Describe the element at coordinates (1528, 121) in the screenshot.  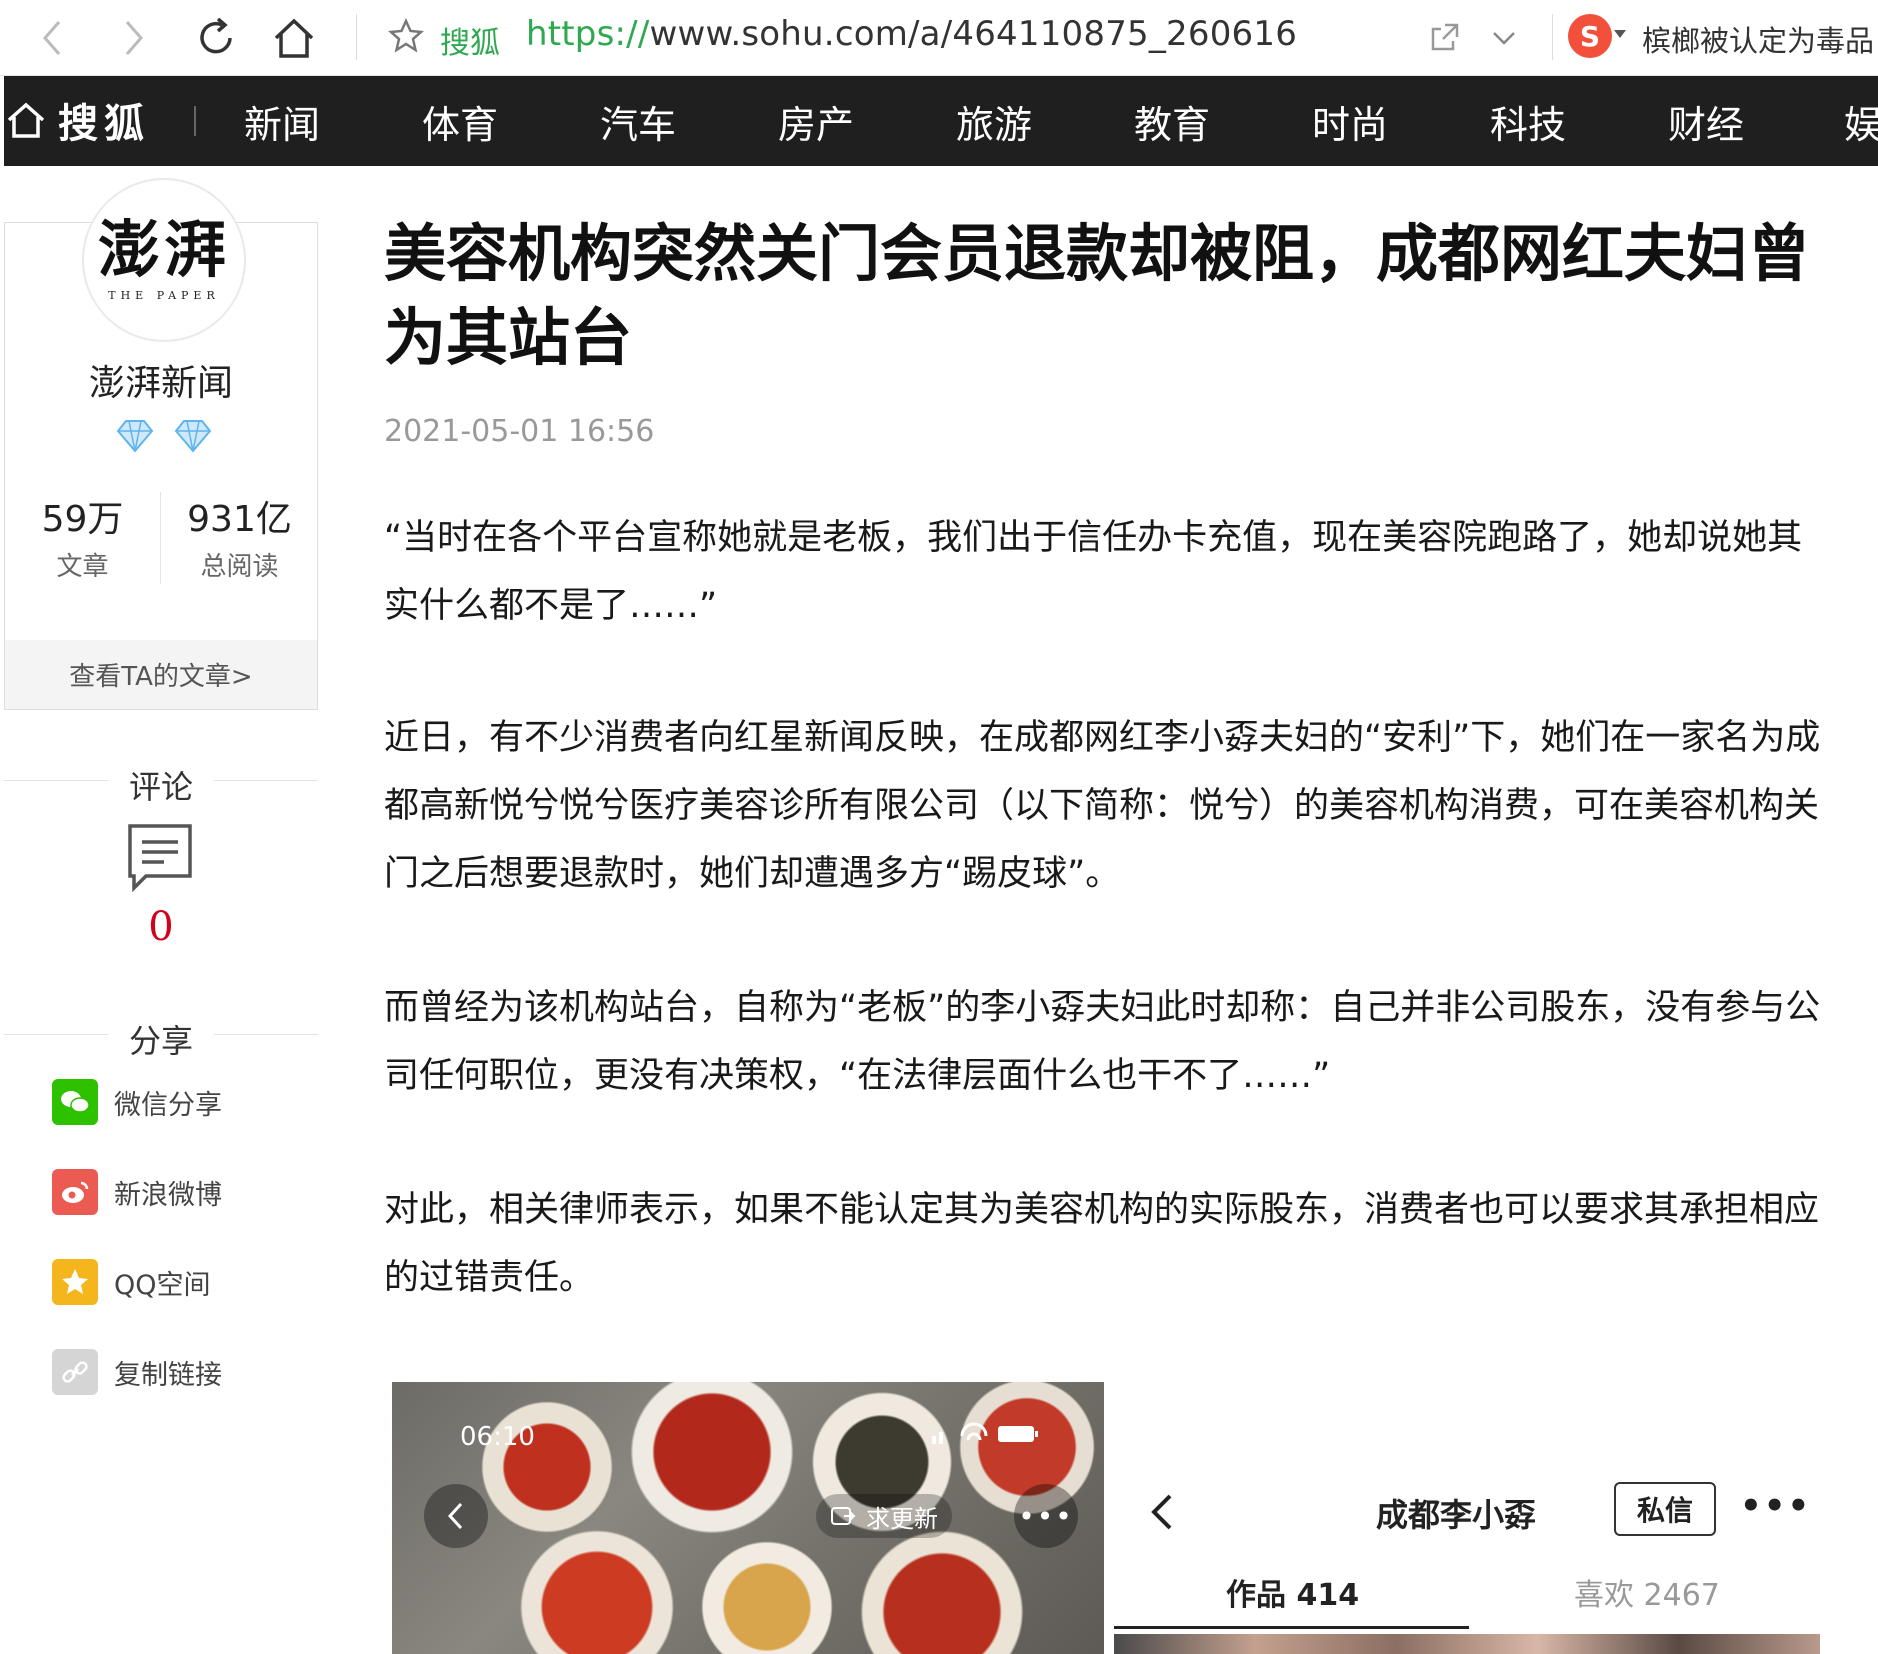
I see `nav-item-tech: 科技` at that location.